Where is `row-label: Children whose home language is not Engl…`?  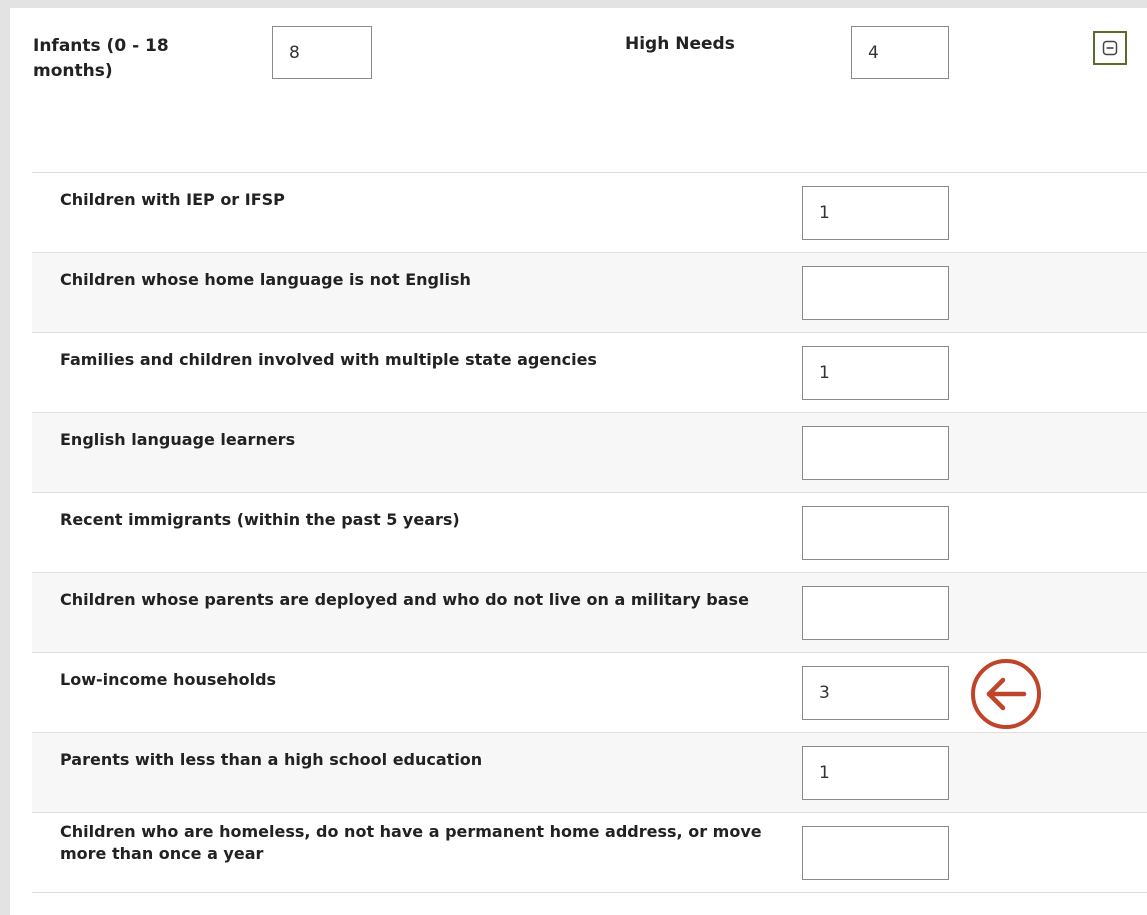
row-label: Children whose home language is not Engl… is located at coordinates (265, 279).